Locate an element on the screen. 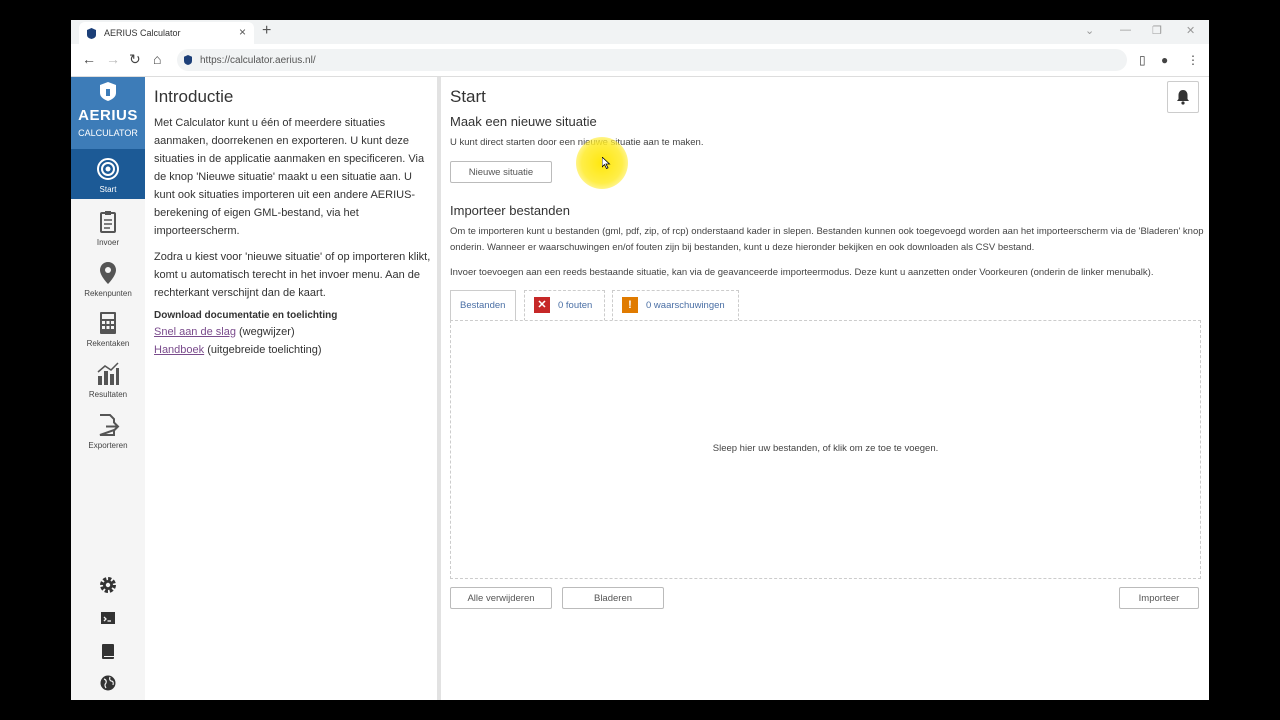  sidebar-item-rekenpunten: Rekenpunten is located at coordinates (108, 278).